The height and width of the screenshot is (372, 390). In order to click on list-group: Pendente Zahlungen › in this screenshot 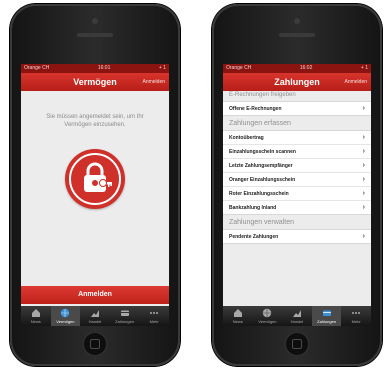, I will do `click(297, 236)`.